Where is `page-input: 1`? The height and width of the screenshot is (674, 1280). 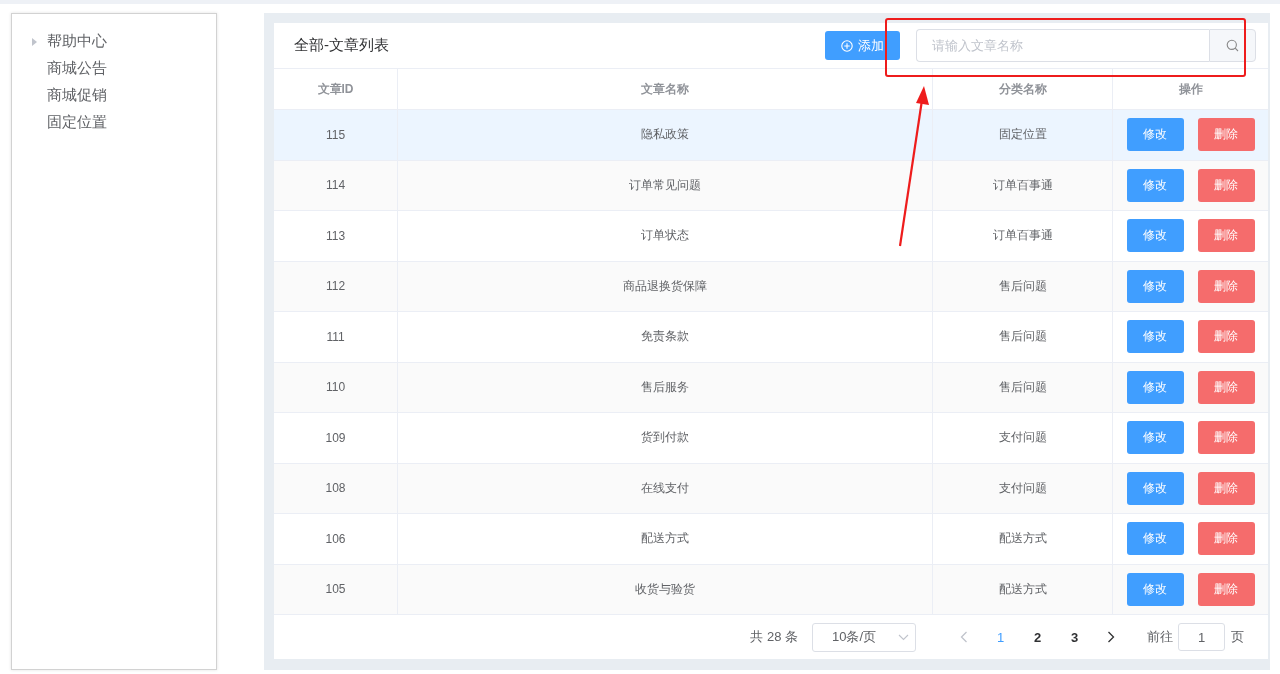
page-input: 1 is located at coordinates (1201, 637).